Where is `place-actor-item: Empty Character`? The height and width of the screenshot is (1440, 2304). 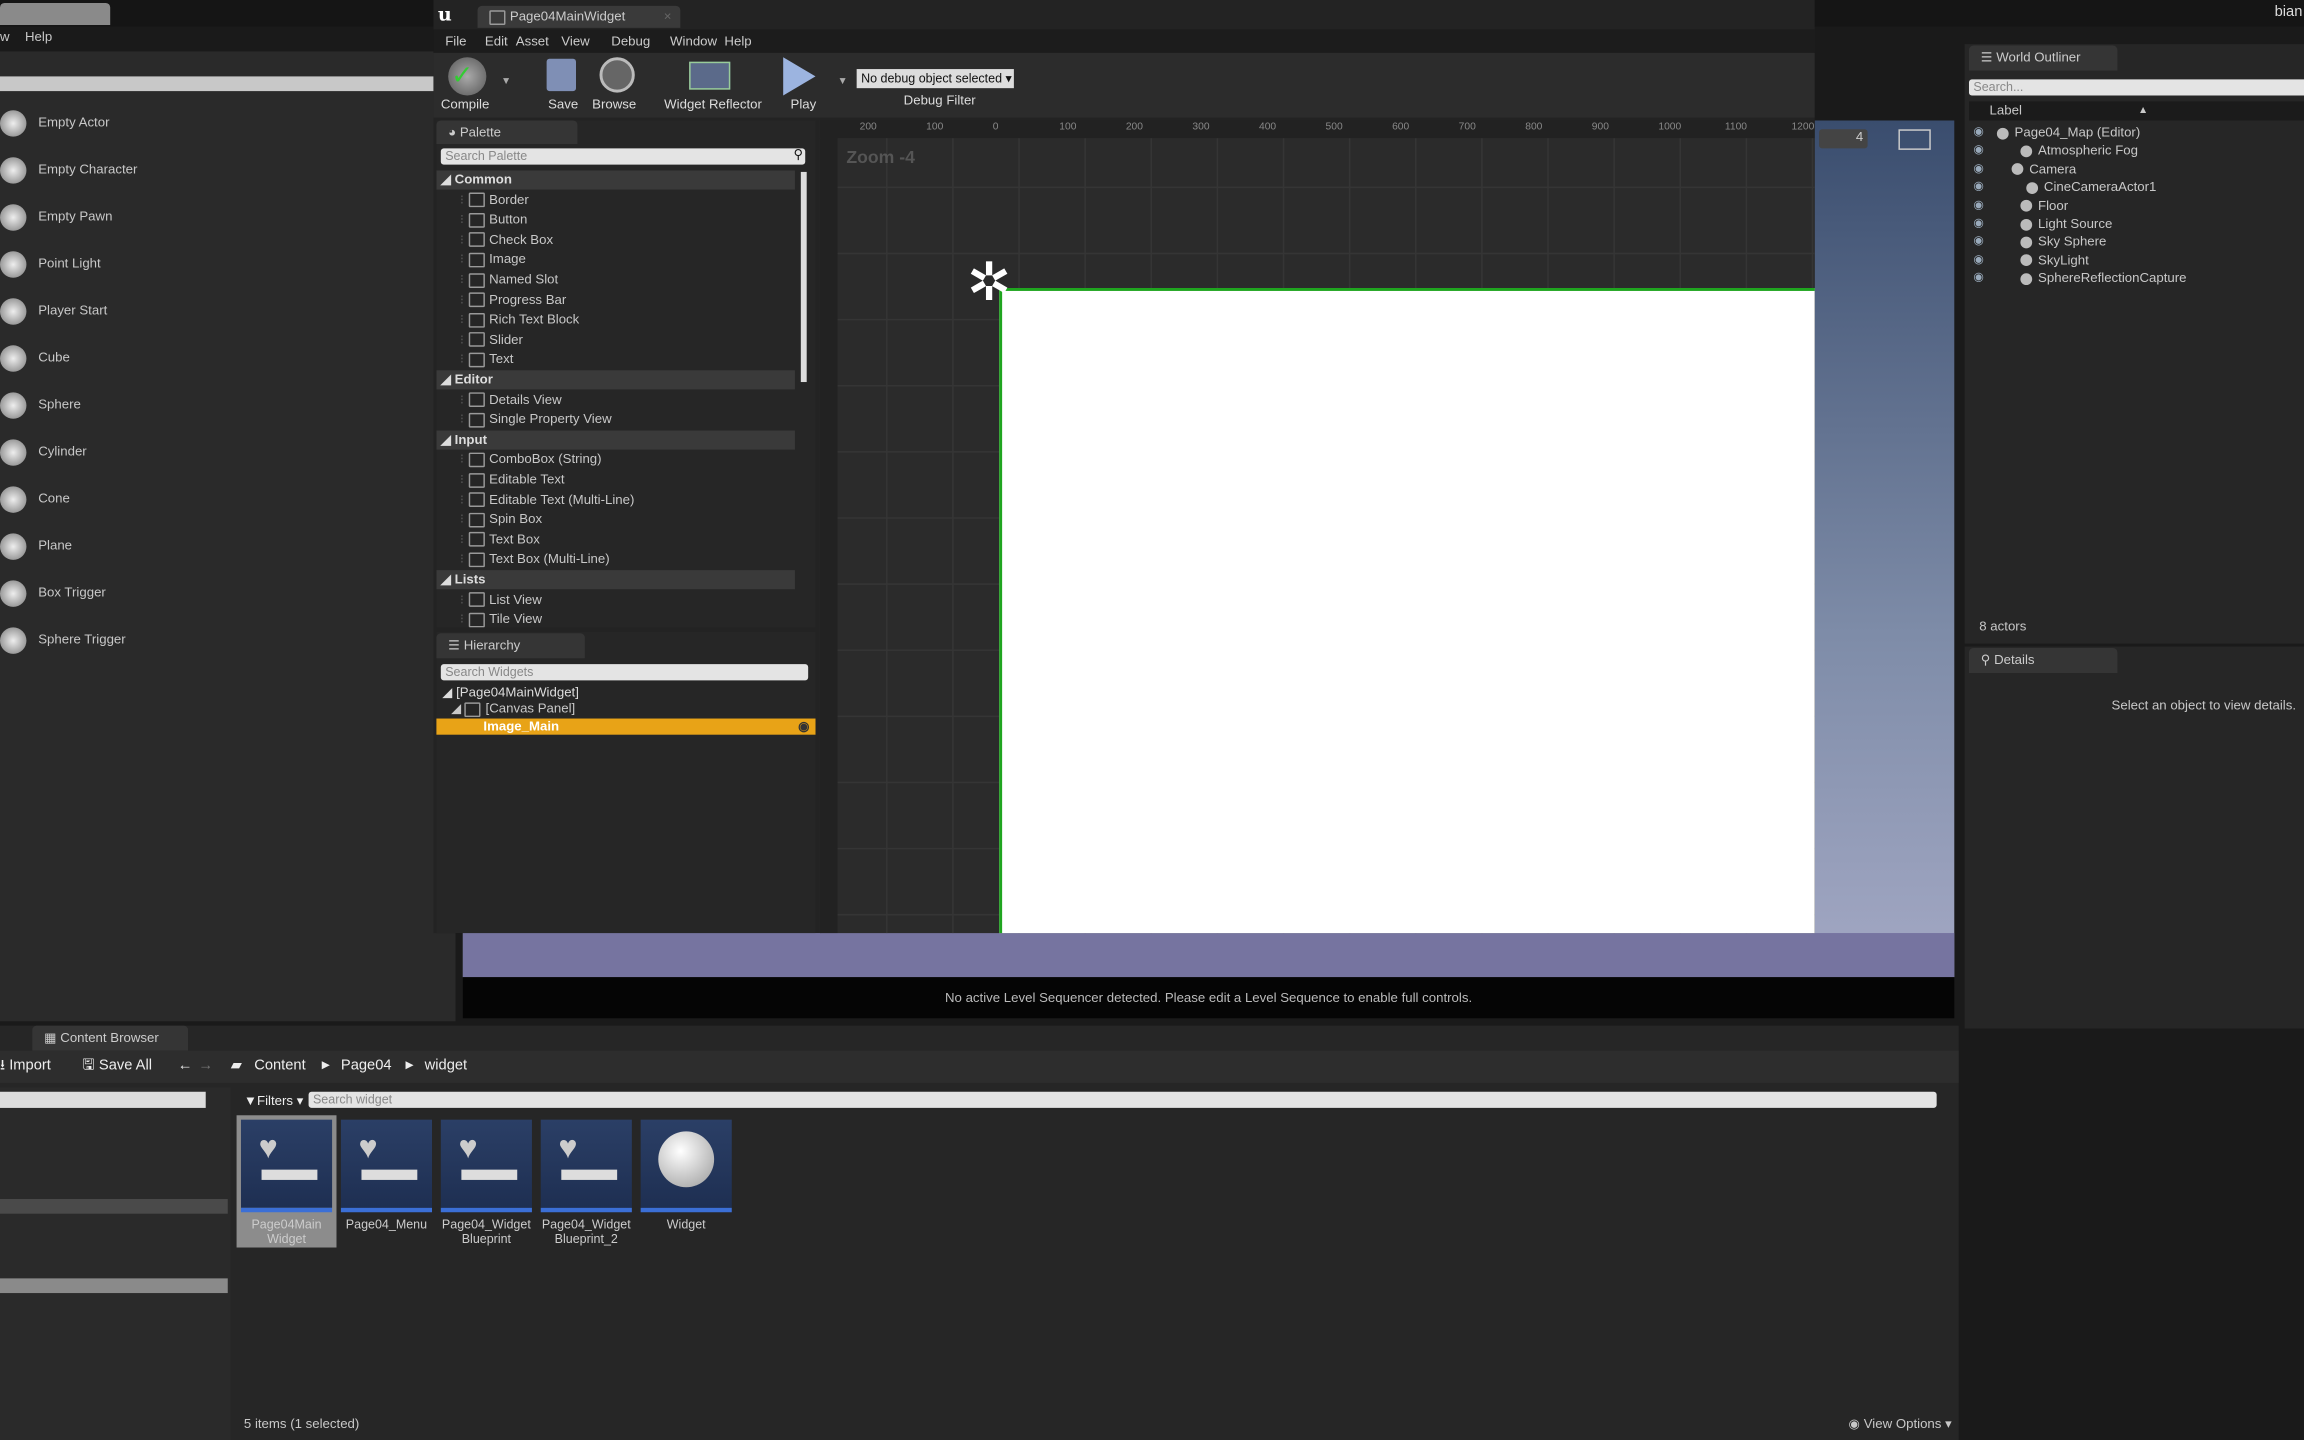
place-actor-item: Empty Character is located at coordinates (220, 169).